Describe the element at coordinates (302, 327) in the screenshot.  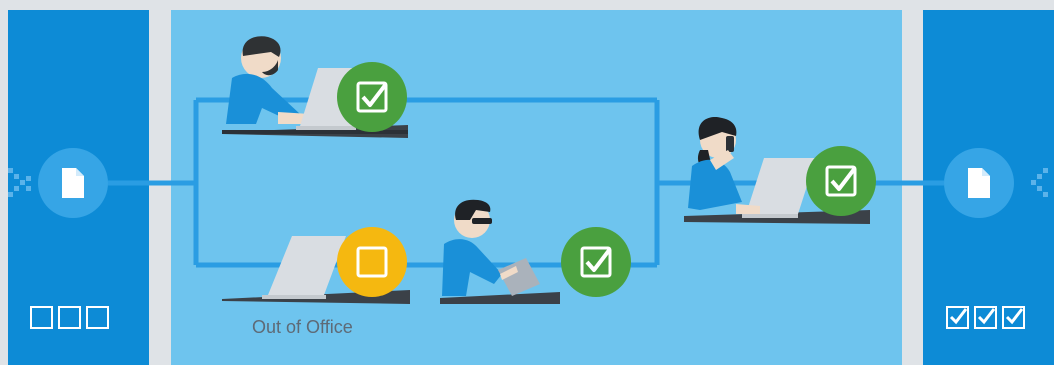
I see `out-of-office-label: Out of Office` at that location.